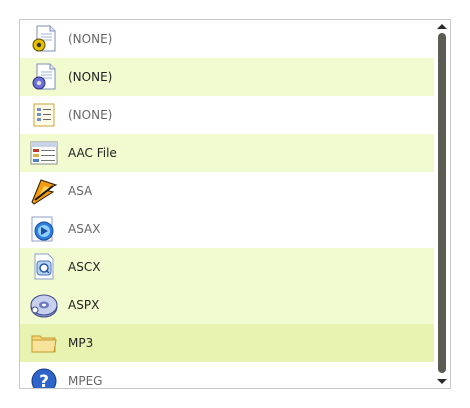 The height and width of the screenshot is (408, 470). What do you see at coordinates (92, 153) in the screenshot?
I see `list-item-label: AAC File` at bounding box center [92, 153].